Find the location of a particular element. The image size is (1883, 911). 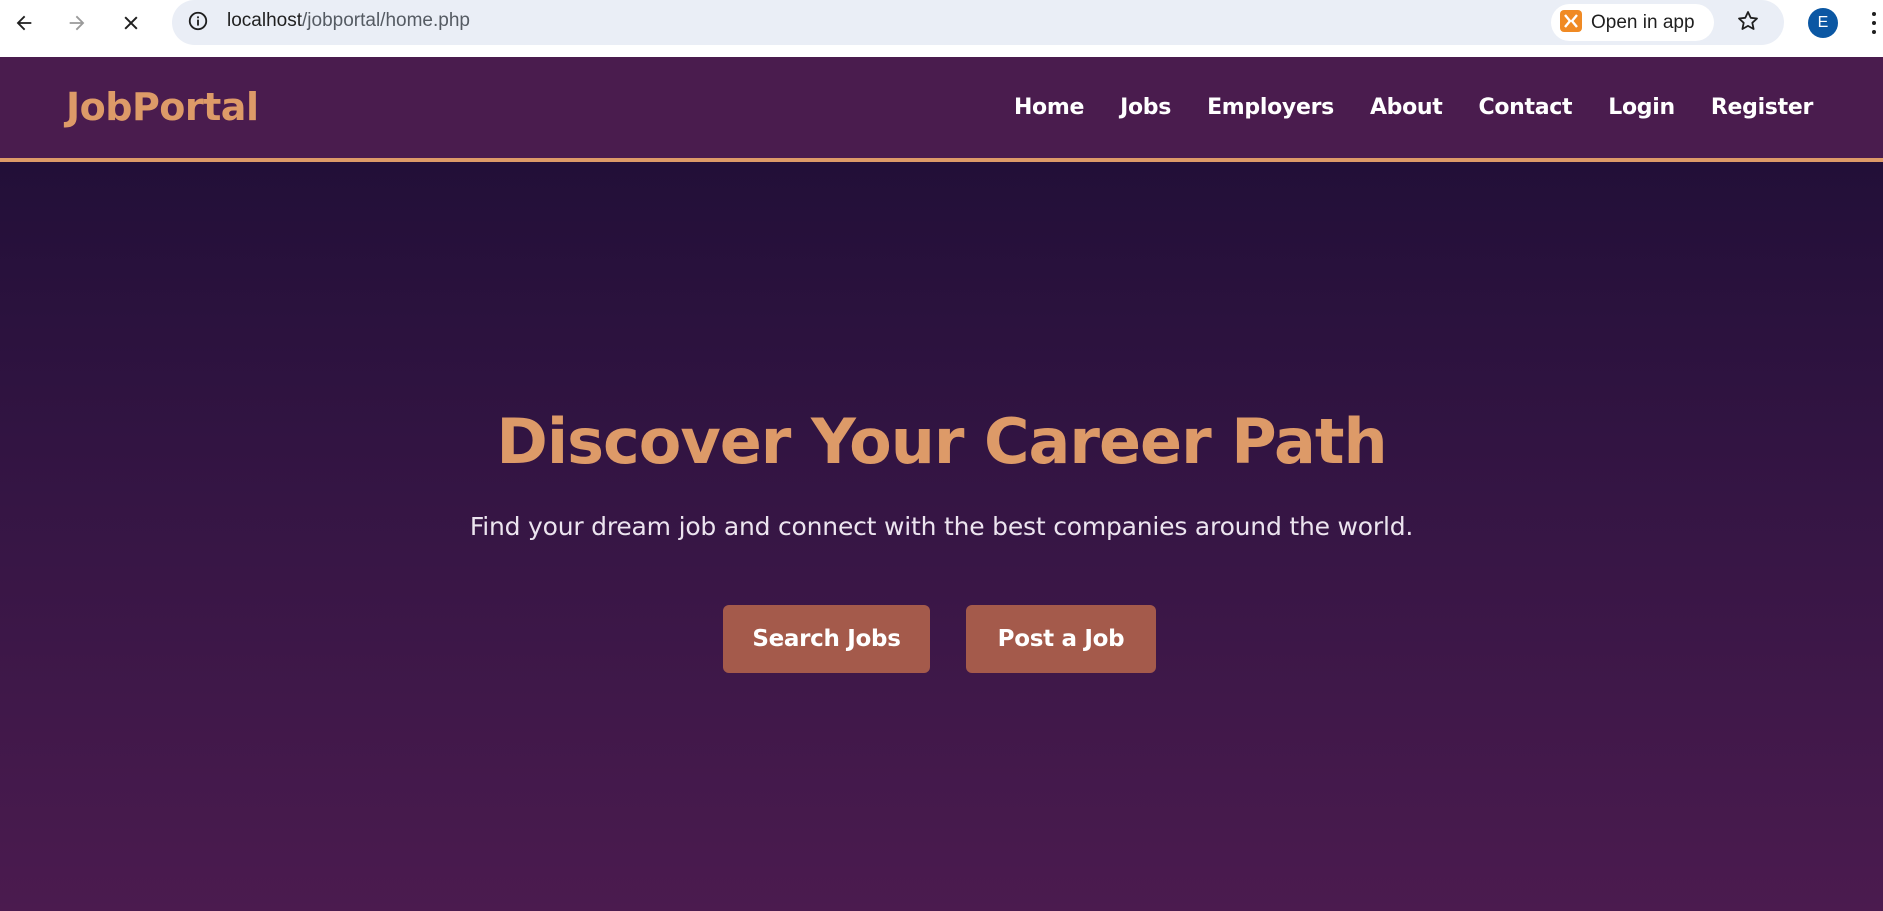

search-jobs-button: Search Jobs is located at coordinates (826, 639).